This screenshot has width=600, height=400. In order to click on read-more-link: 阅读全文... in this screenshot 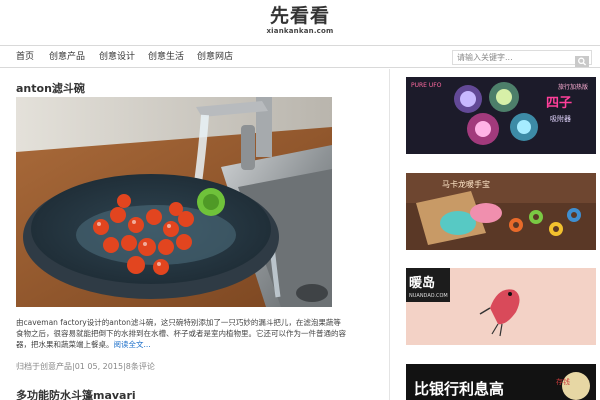, I will do `click(132, 344)`.